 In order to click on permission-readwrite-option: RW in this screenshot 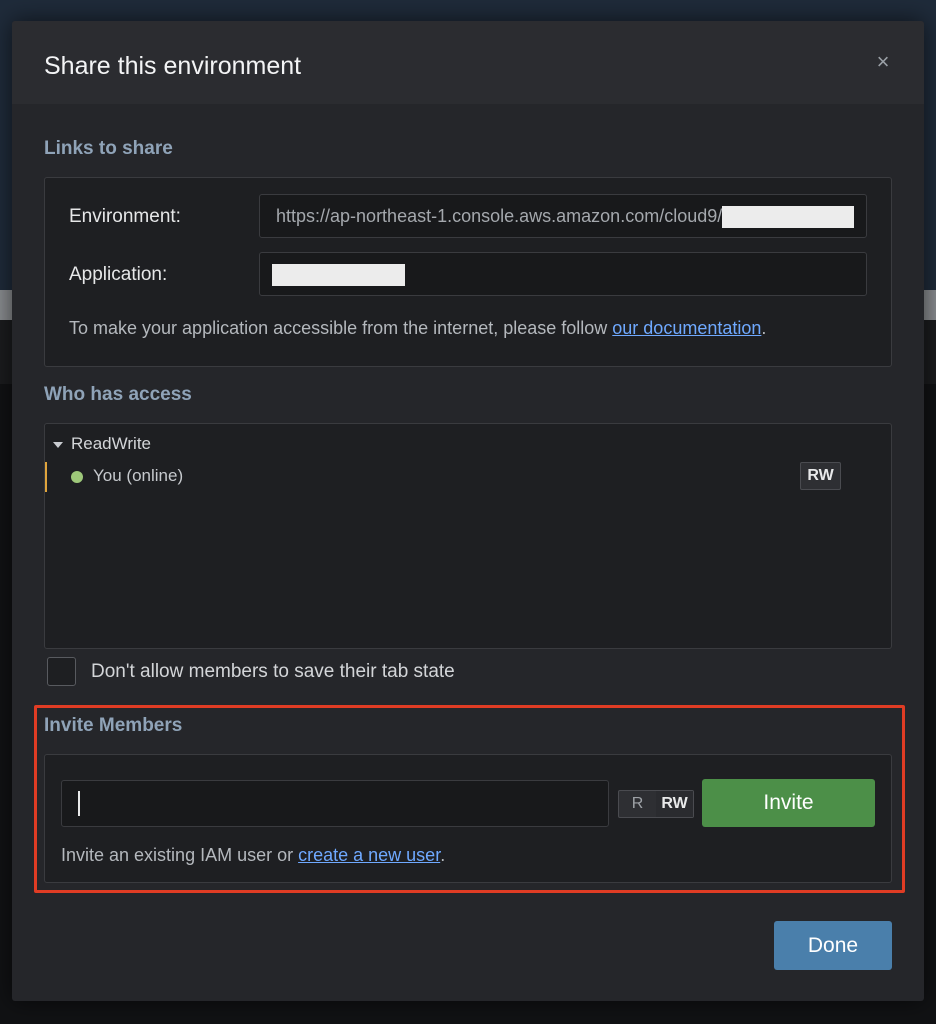, I will do `click(674, 804)`.